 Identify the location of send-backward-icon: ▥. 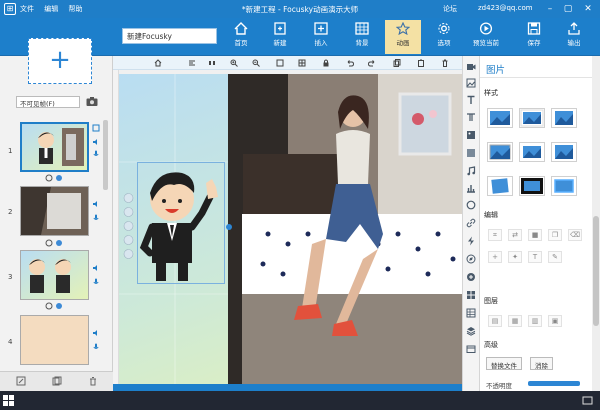
(535, 321).